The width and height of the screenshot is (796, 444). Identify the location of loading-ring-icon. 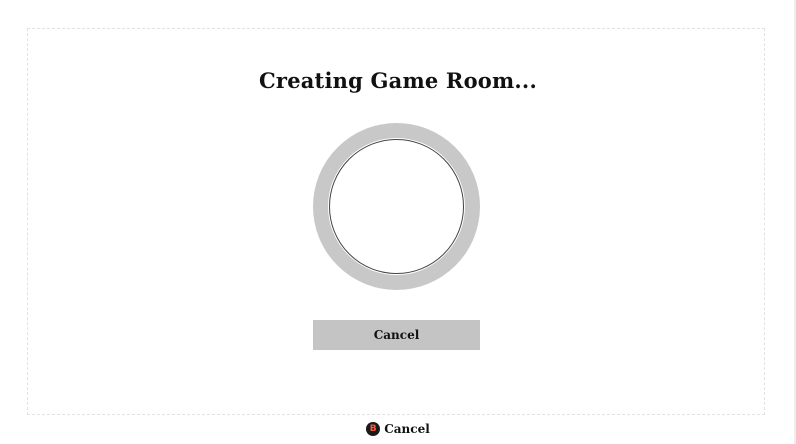
(396, 206).